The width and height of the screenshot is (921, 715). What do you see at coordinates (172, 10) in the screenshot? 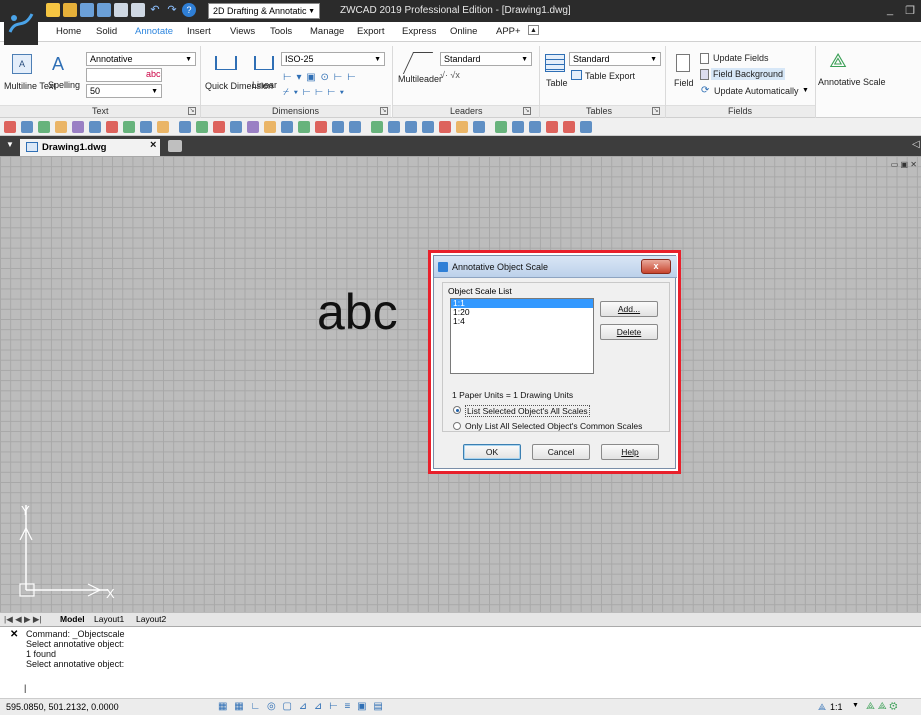
I see `redo-icon: ↷` at bounding box center [172, 10].